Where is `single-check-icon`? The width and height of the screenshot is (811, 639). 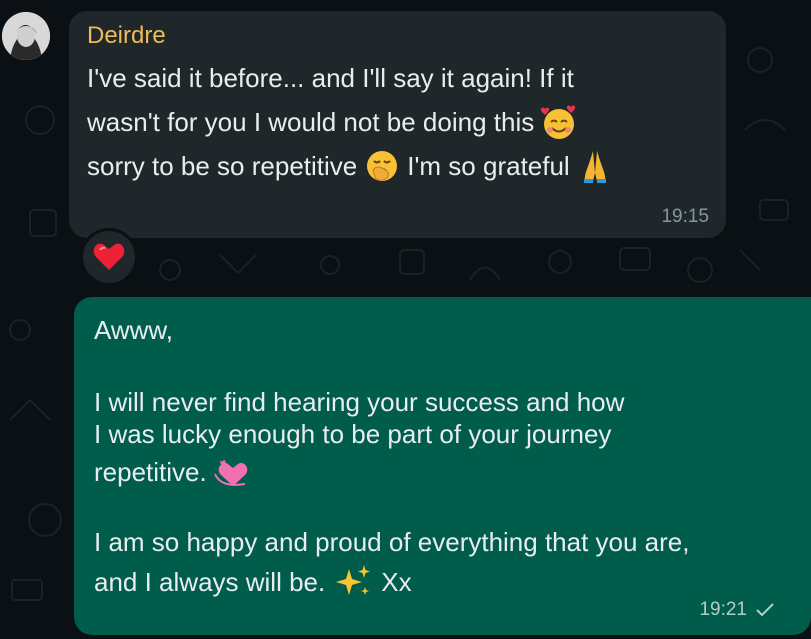
single-check-icon is located at coordinates (765, 610).